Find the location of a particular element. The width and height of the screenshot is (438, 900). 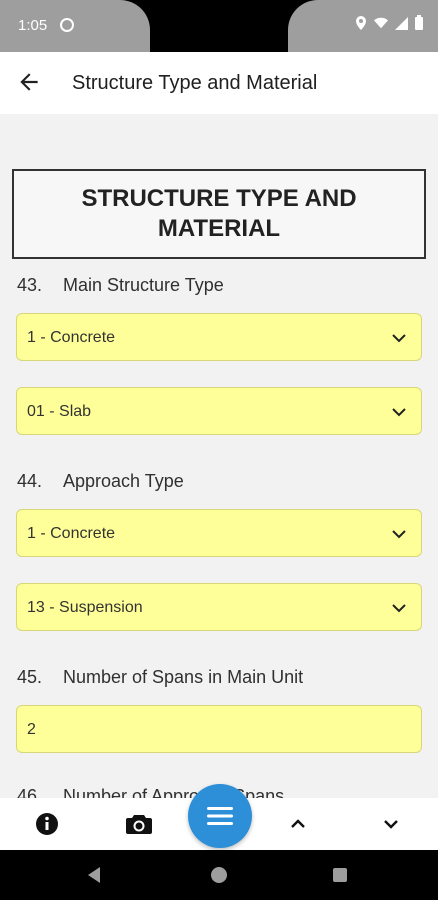

sync-icon is located at coordinates (67, 25).